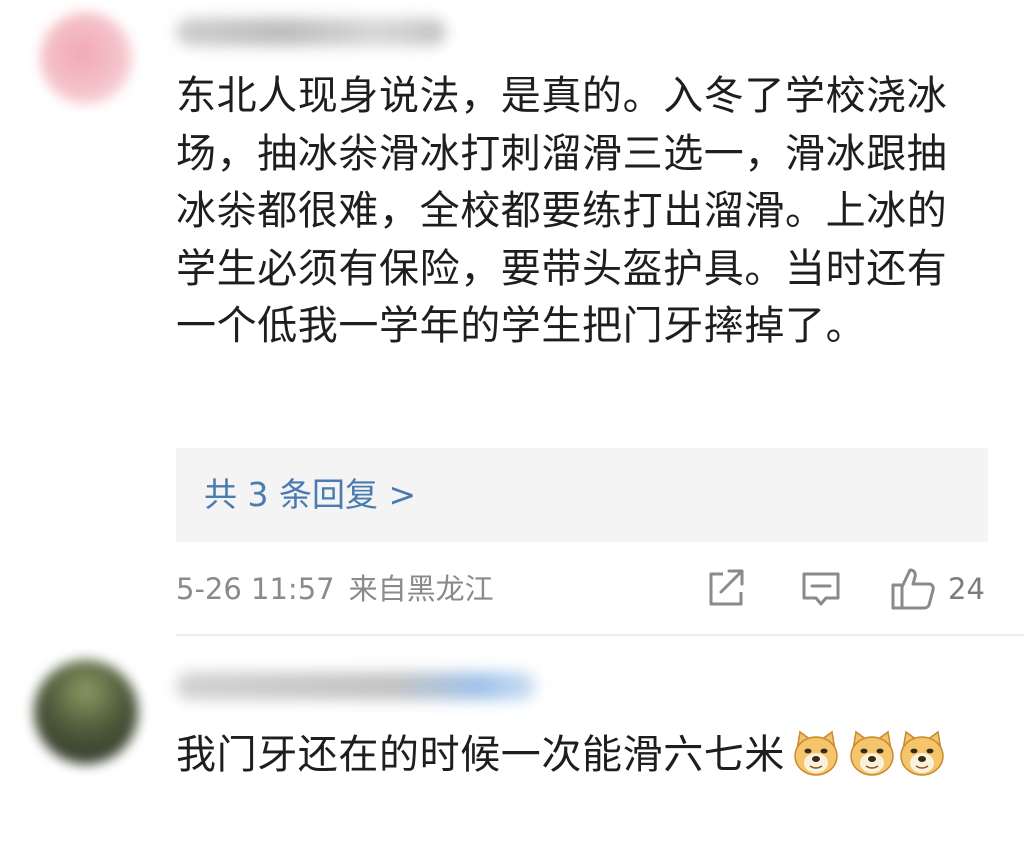  I want to click on reply-body: 我门牙还在的时候一次能滑六七米, so click(591, 755).